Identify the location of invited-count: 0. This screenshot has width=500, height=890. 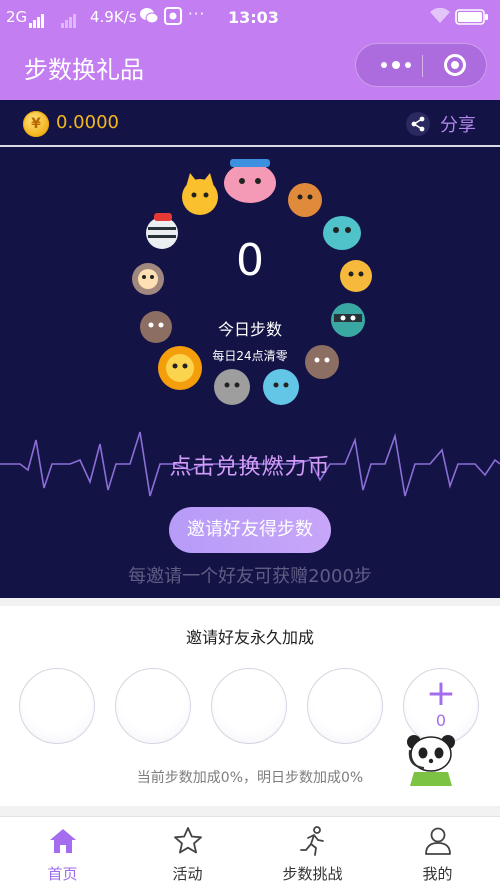
(441, 720).